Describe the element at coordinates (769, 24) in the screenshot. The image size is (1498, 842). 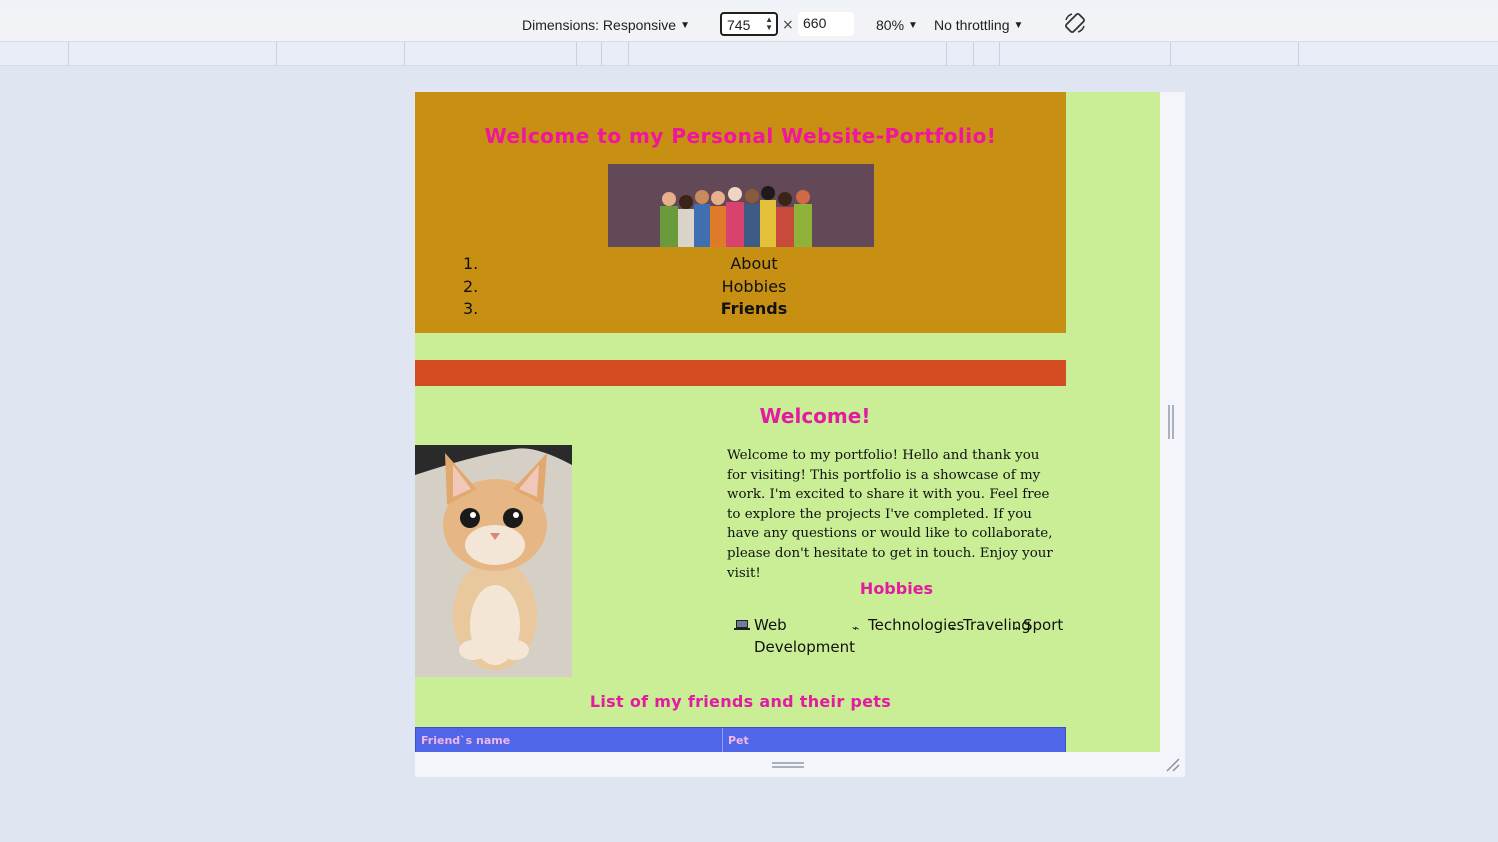
I see `spinner-icon: ▲ ▼` at that location.